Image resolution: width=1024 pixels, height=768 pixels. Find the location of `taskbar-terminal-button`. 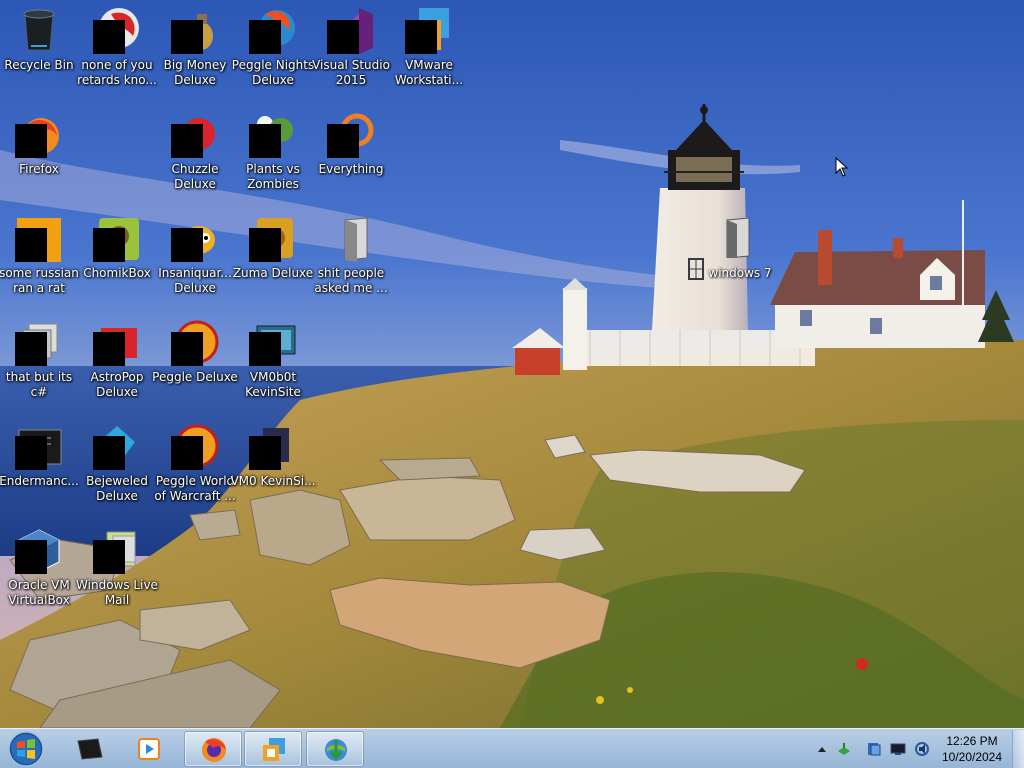

taskbar-terminal-button is located at coordinates (89, 749).